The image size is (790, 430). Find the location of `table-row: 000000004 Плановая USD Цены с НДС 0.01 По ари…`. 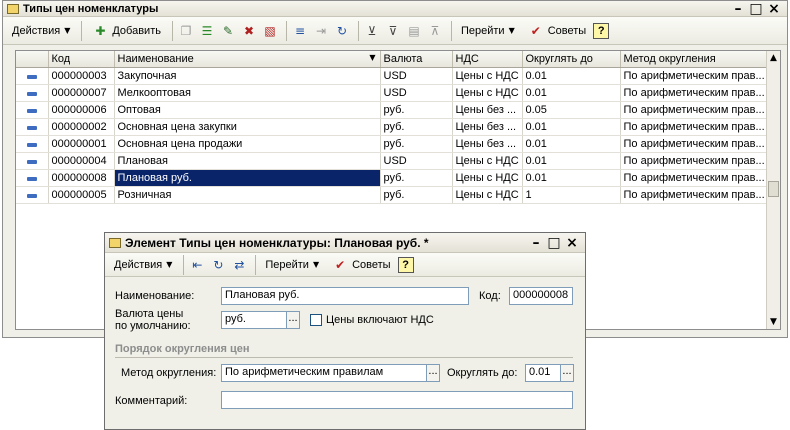

table-row: 000000004 Плановая USD Цены с НДС 0.01 По ари… is located at coordinates (391, 161).